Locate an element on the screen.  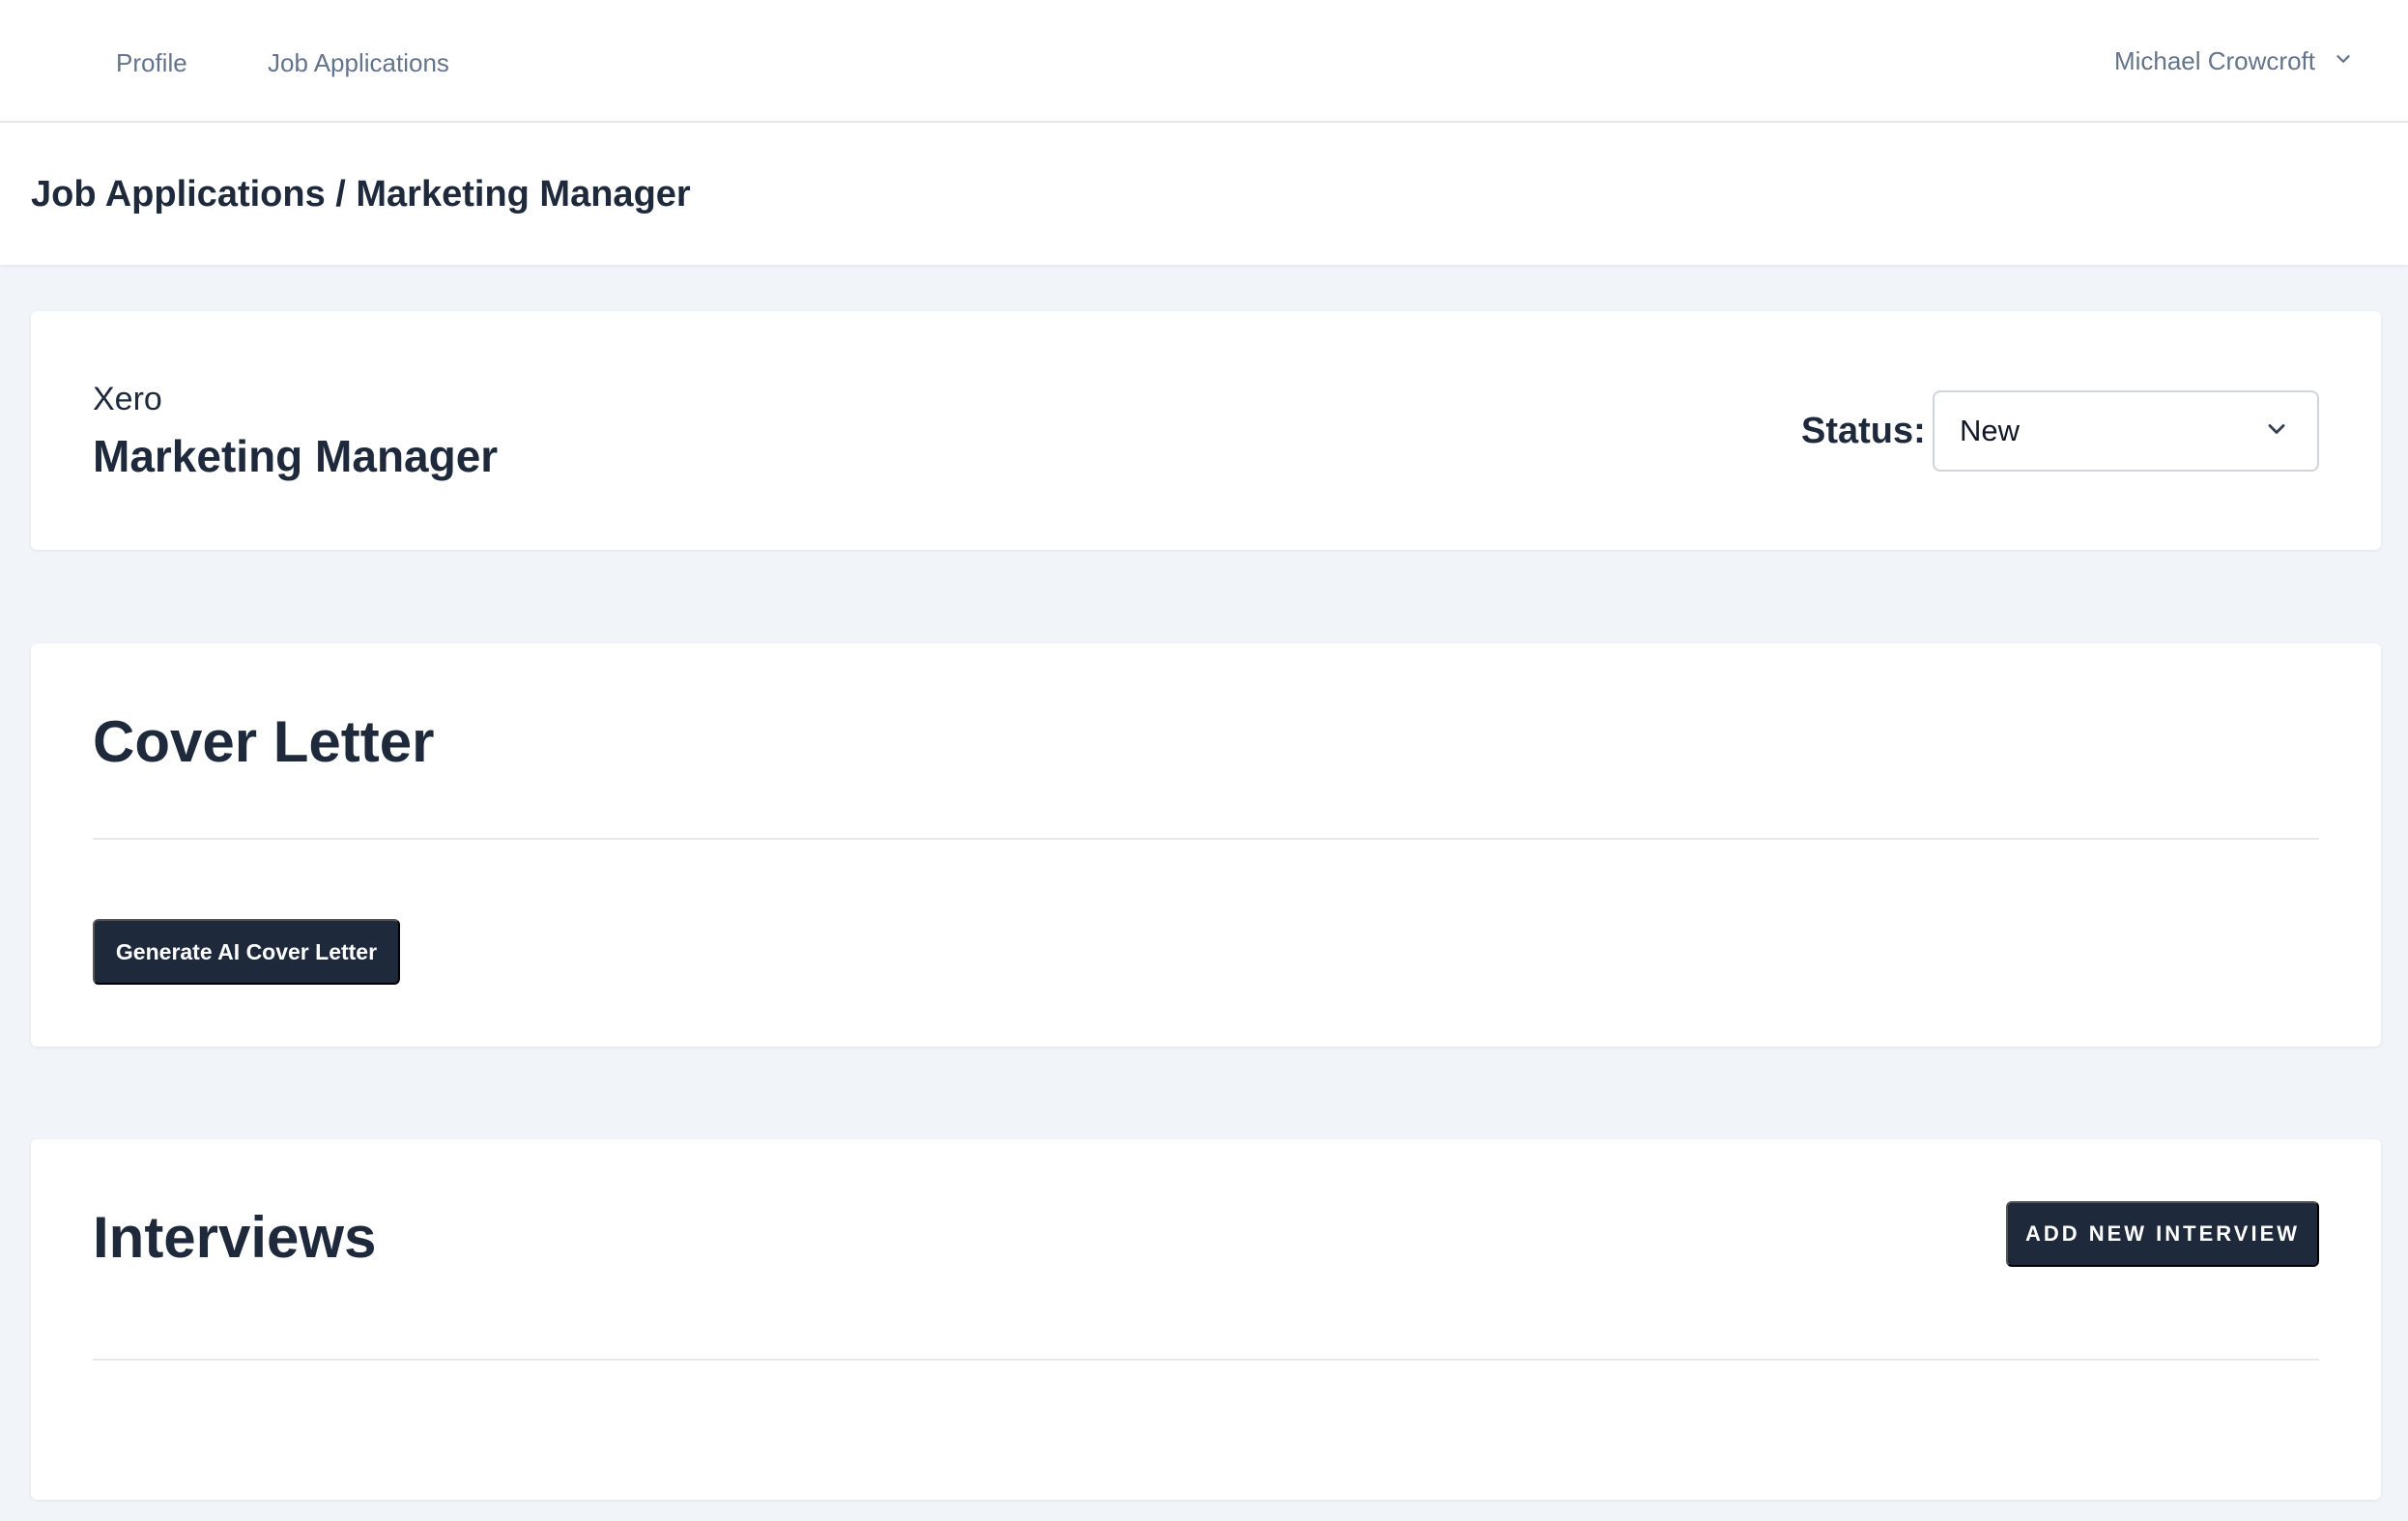
cover-letter-title: Cover Letter is located at coordinates (264, 741).